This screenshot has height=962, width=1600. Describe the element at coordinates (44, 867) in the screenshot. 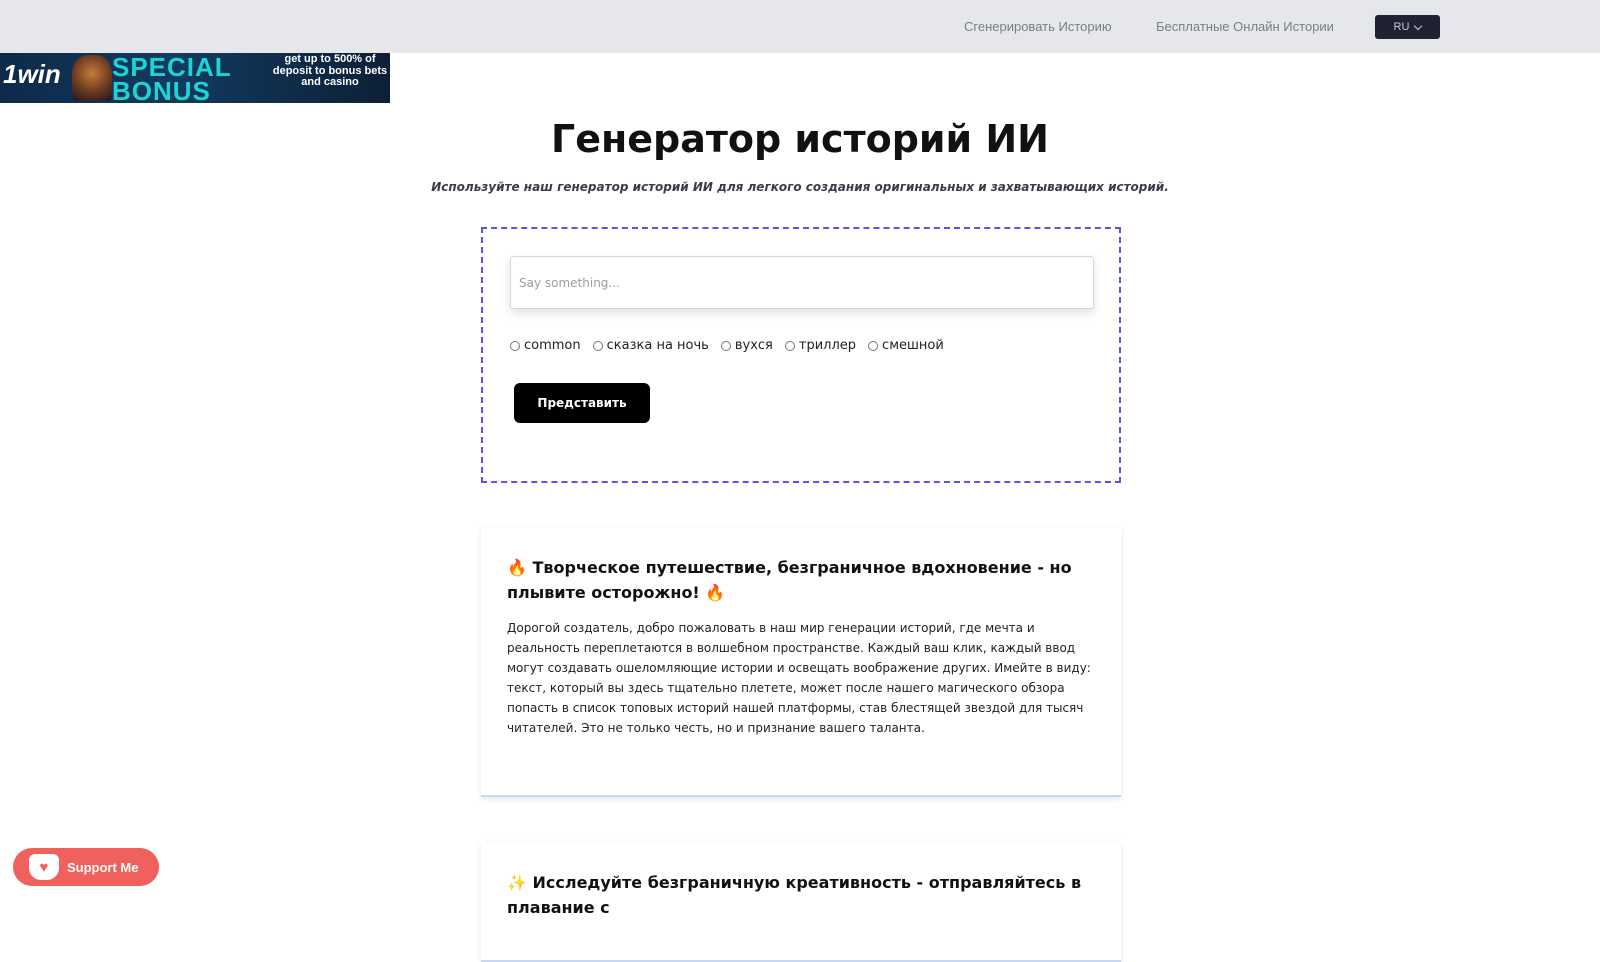

I see `ko-fi-cup-icon: ♥` at that location.